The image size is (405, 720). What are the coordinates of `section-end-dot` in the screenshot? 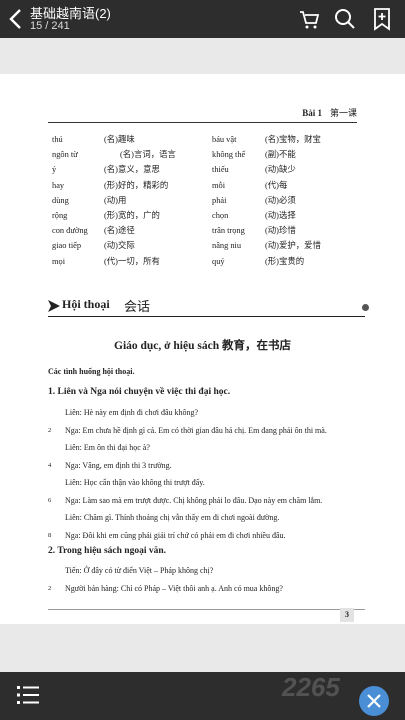 It's located at (365, 307).